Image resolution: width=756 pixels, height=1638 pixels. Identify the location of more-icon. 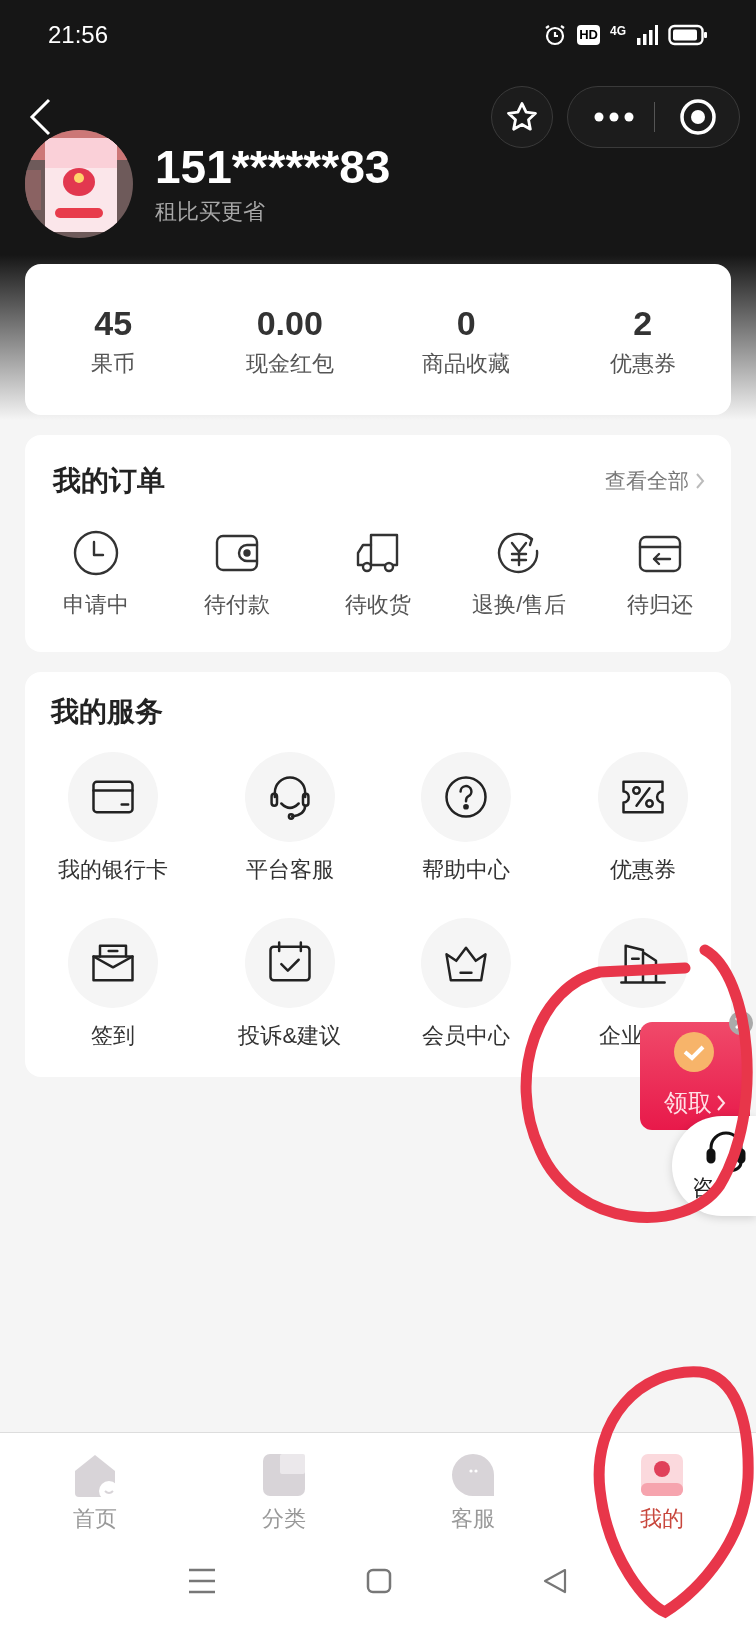
(614, 117).